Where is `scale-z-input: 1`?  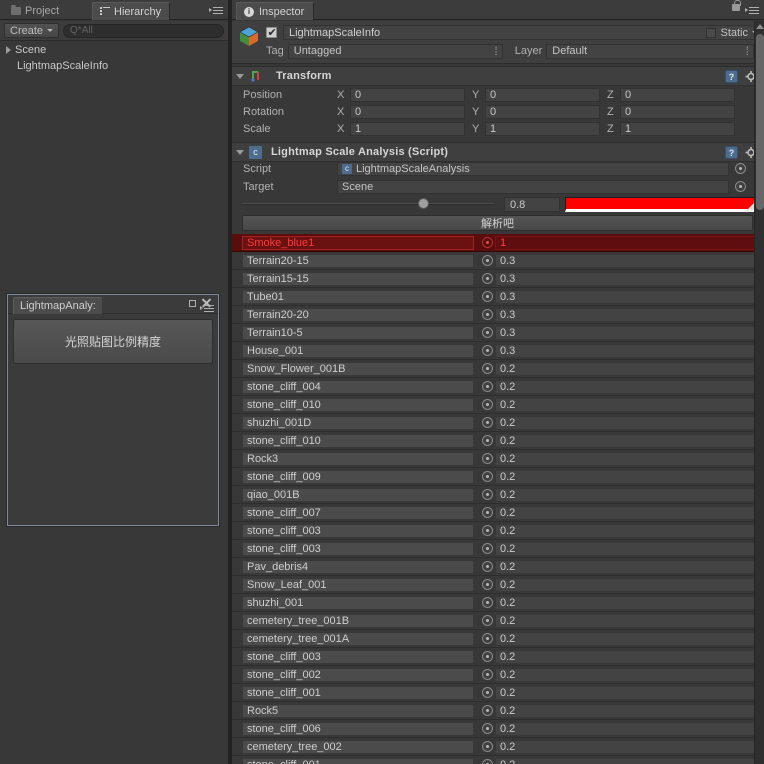 scale-z-input: 1 is located at coordinates (677, 128).